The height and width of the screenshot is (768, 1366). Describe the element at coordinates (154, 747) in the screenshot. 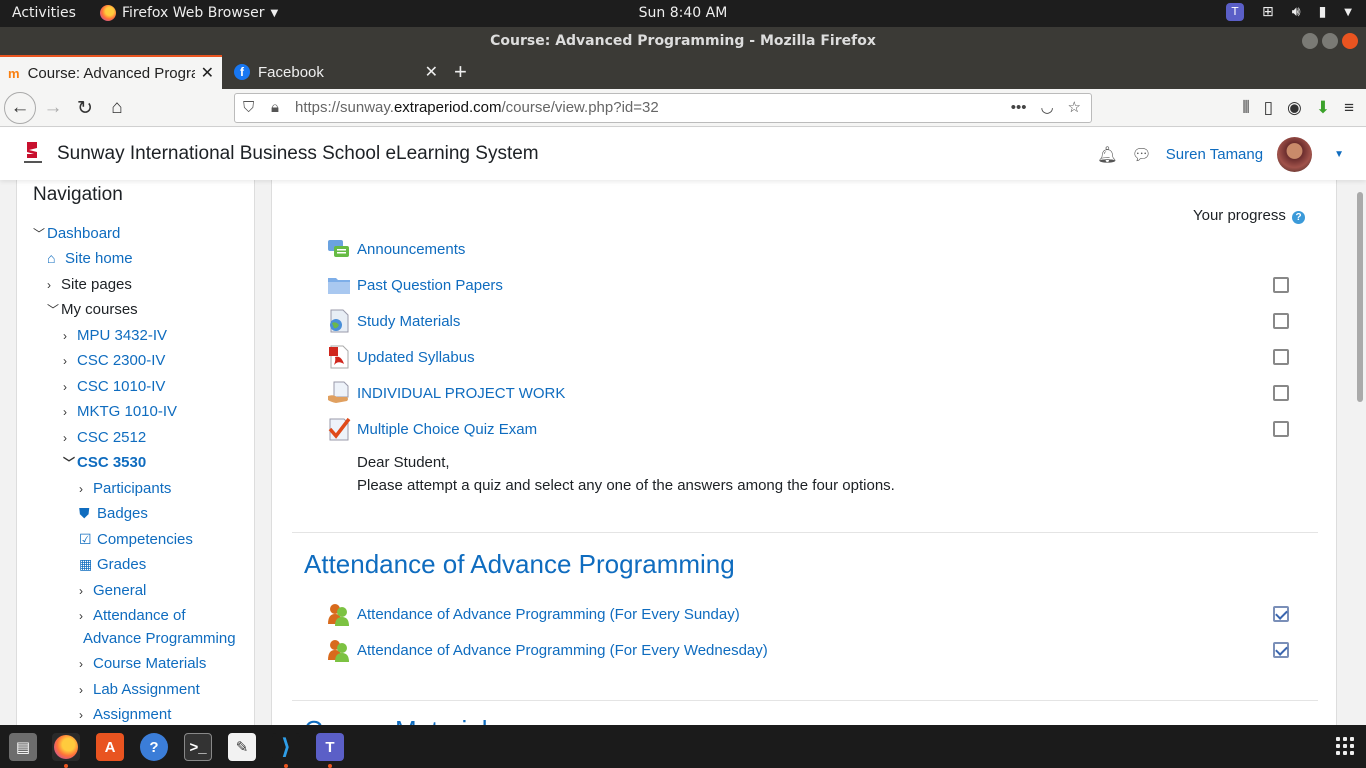

I see `help-dock-icon: ?` at that location.